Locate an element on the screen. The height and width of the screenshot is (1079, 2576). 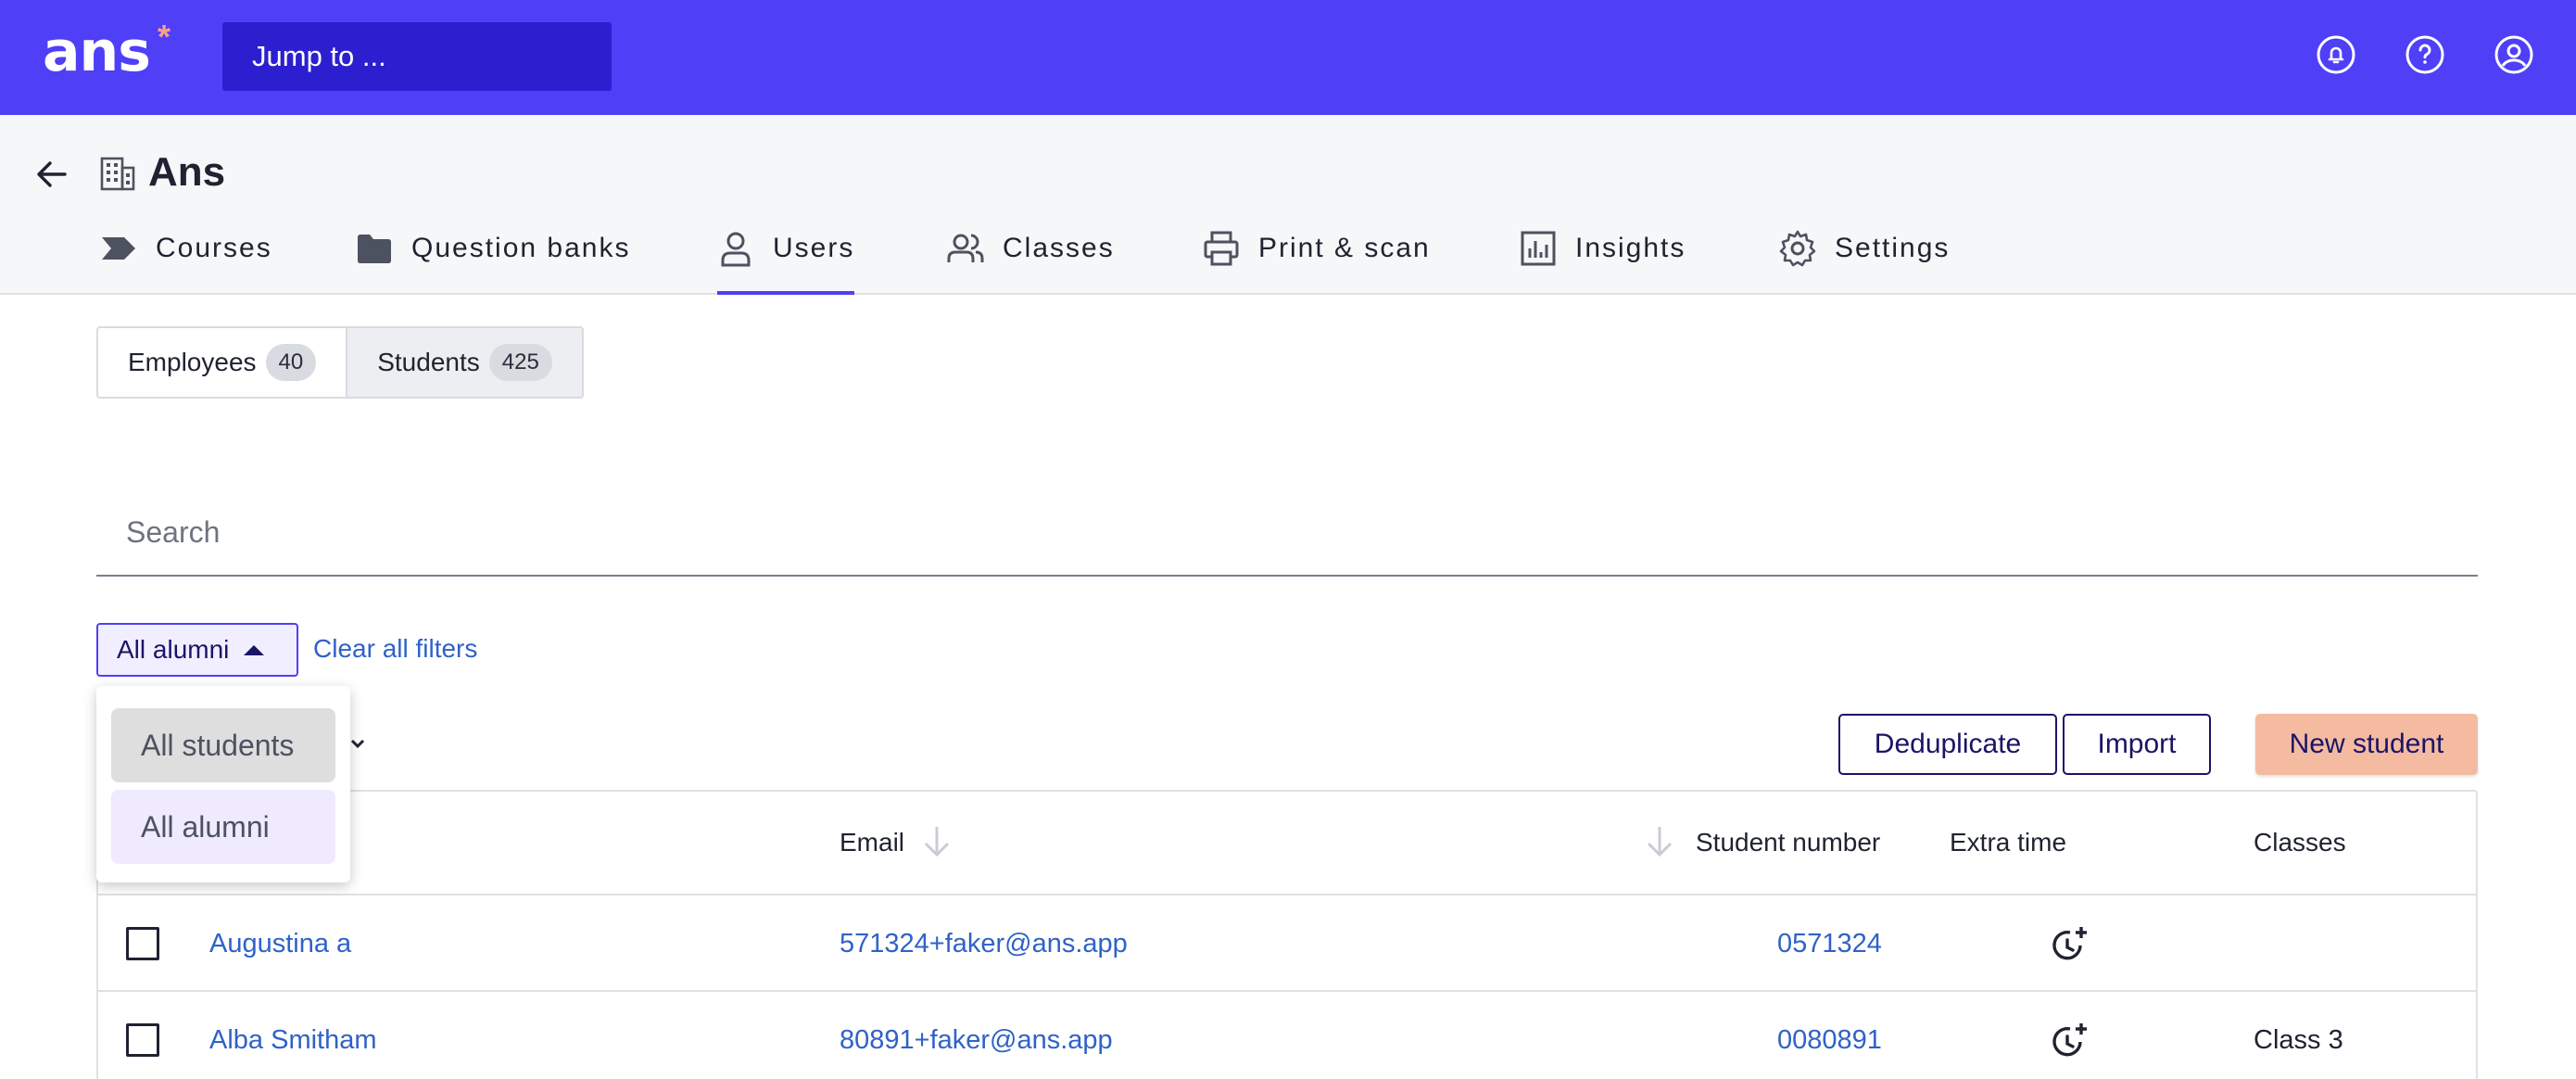
tab-insights: Insights is located at coordinates (1603, 259).